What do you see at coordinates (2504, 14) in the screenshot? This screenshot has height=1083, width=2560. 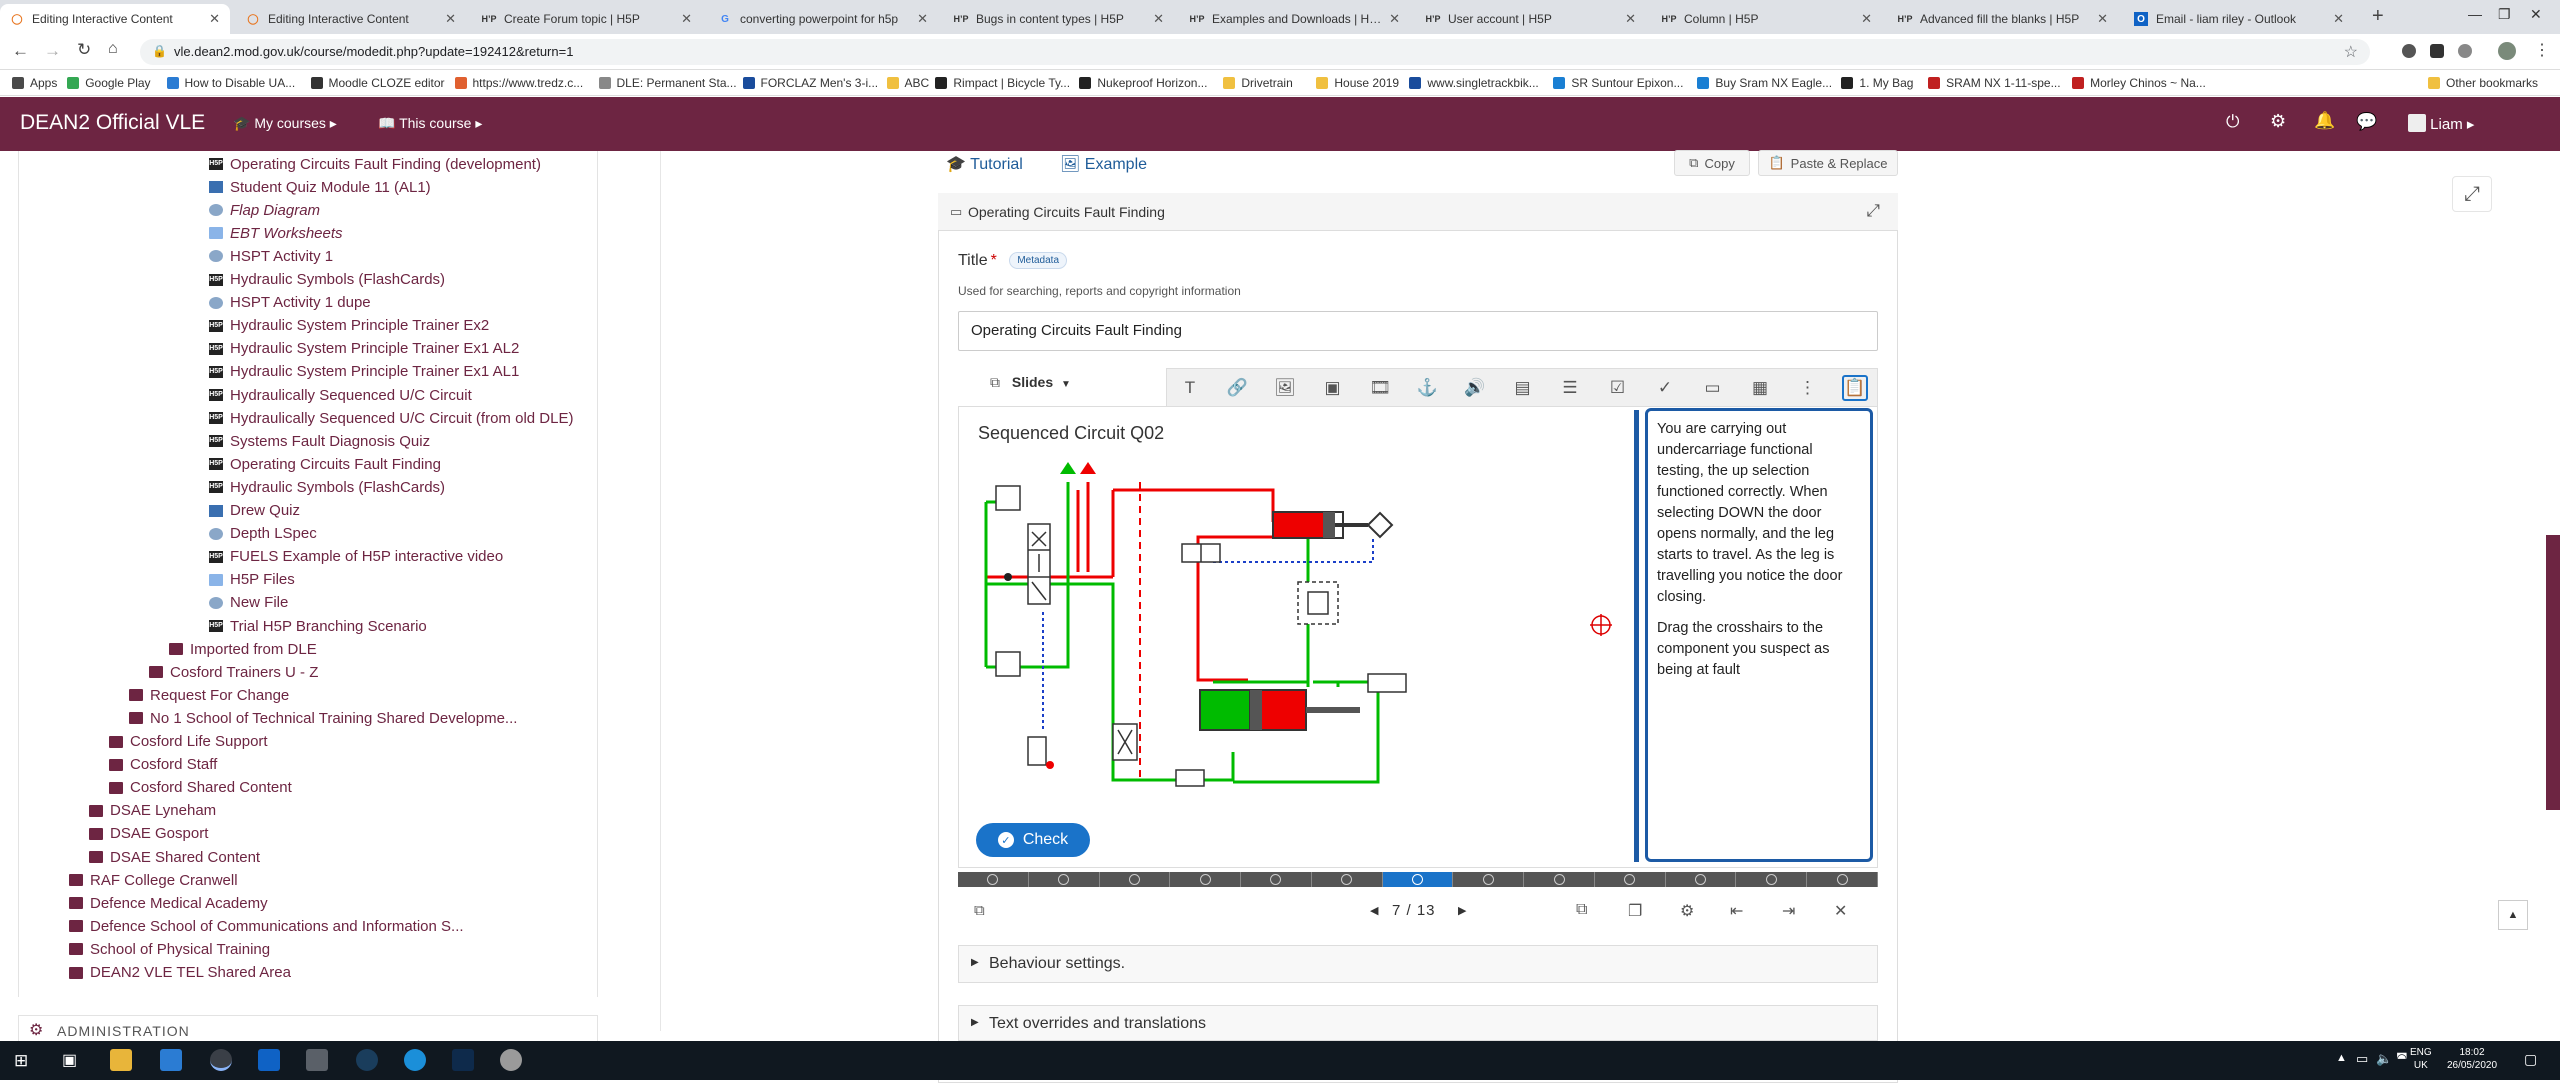 I see `maximize-icon: ❐` at bounding box center [2504, 14].